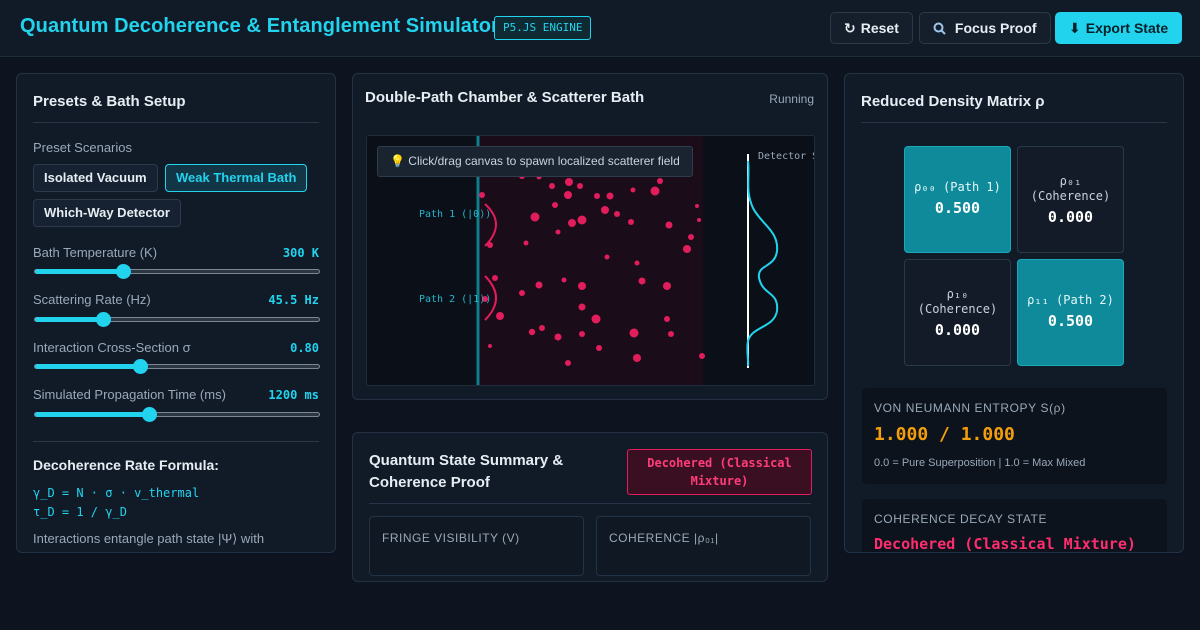 The width and height of the screenshot is (1200, 630). Describe the element at coordinates (1070, 300) in the screenshot. I see `cell-label: ρ₁₁ (Path 2)` at that location.